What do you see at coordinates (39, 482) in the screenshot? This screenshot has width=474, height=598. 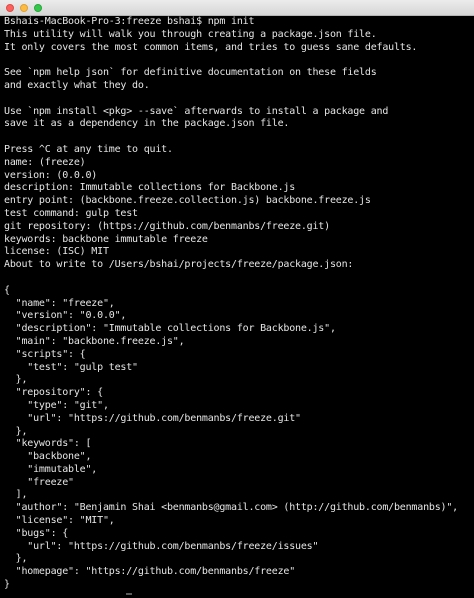 I see `terminal-line: "freeze"` at bounding box center [39, 482].